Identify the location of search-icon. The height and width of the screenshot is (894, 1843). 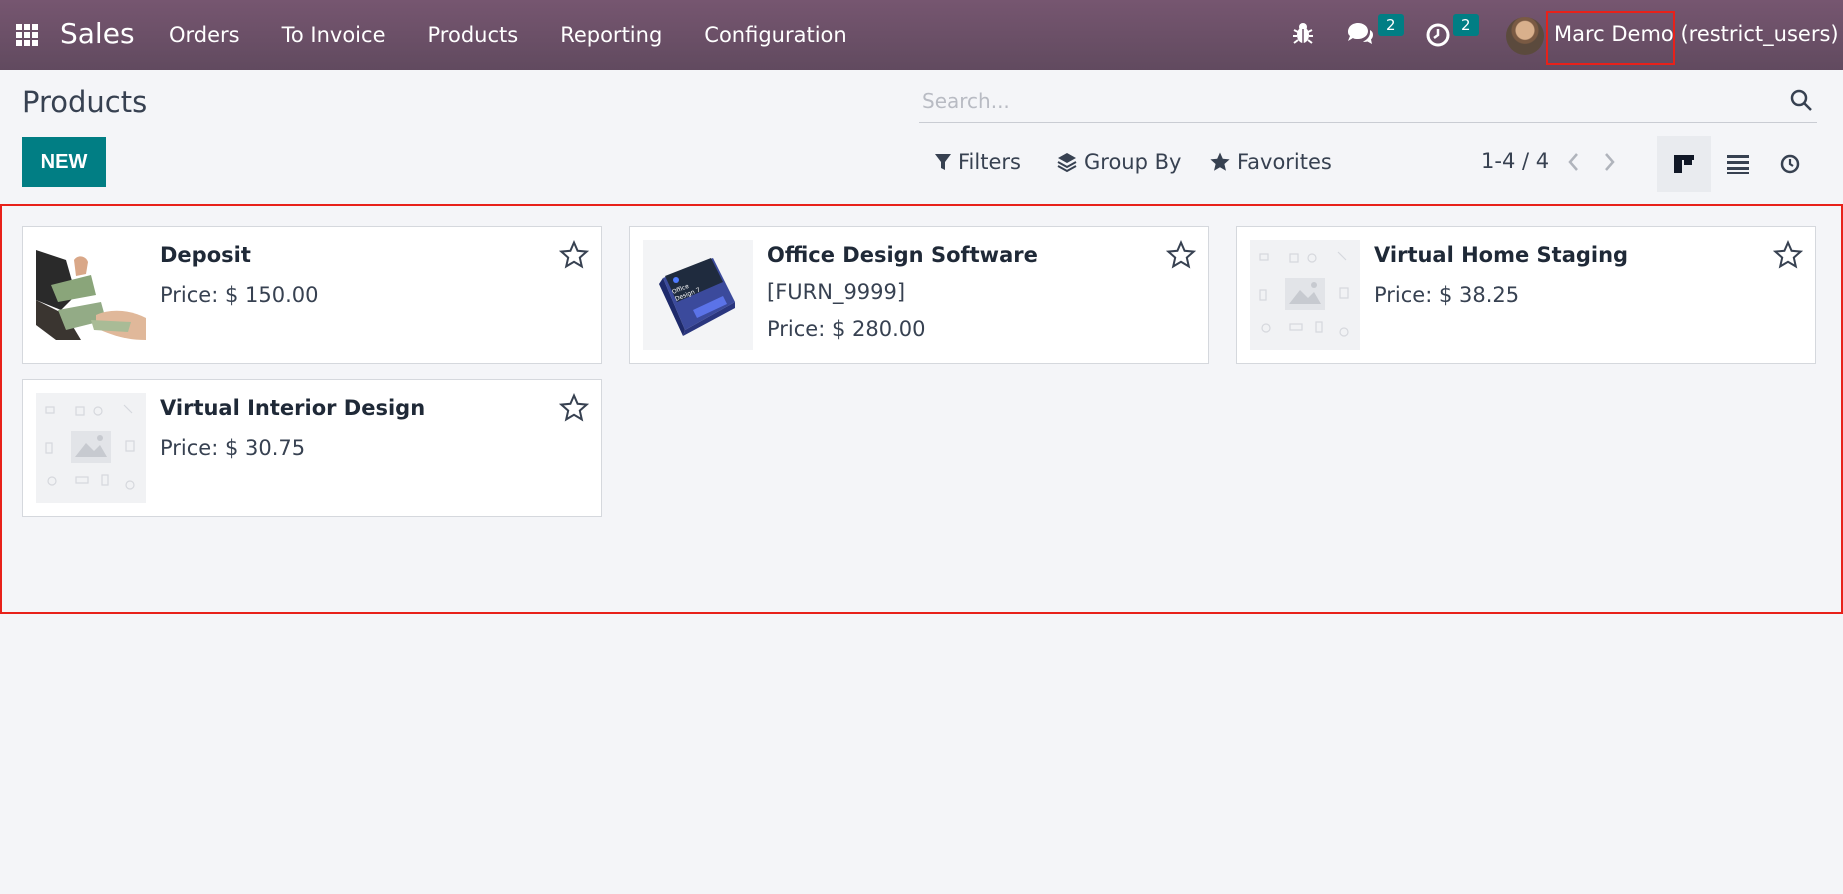
(1801, 100).